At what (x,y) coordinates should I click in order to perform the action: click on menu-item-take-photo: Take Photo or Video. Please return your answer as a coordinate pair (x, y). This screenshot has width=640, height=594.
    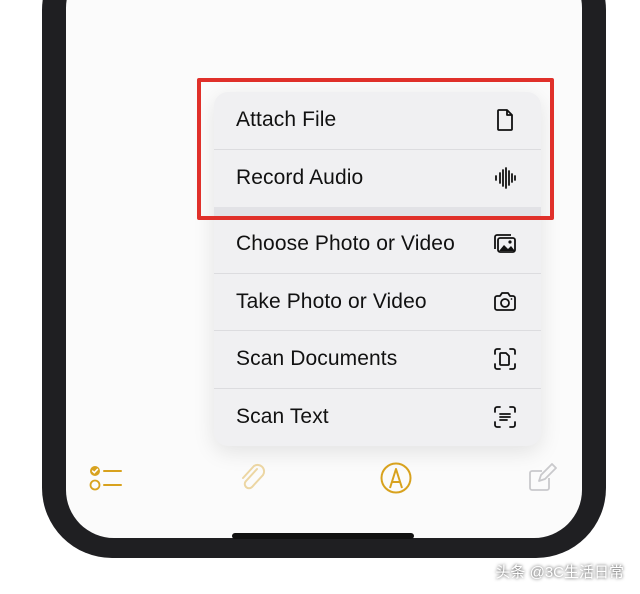
    Looking at the image, I should click on (377, 302).